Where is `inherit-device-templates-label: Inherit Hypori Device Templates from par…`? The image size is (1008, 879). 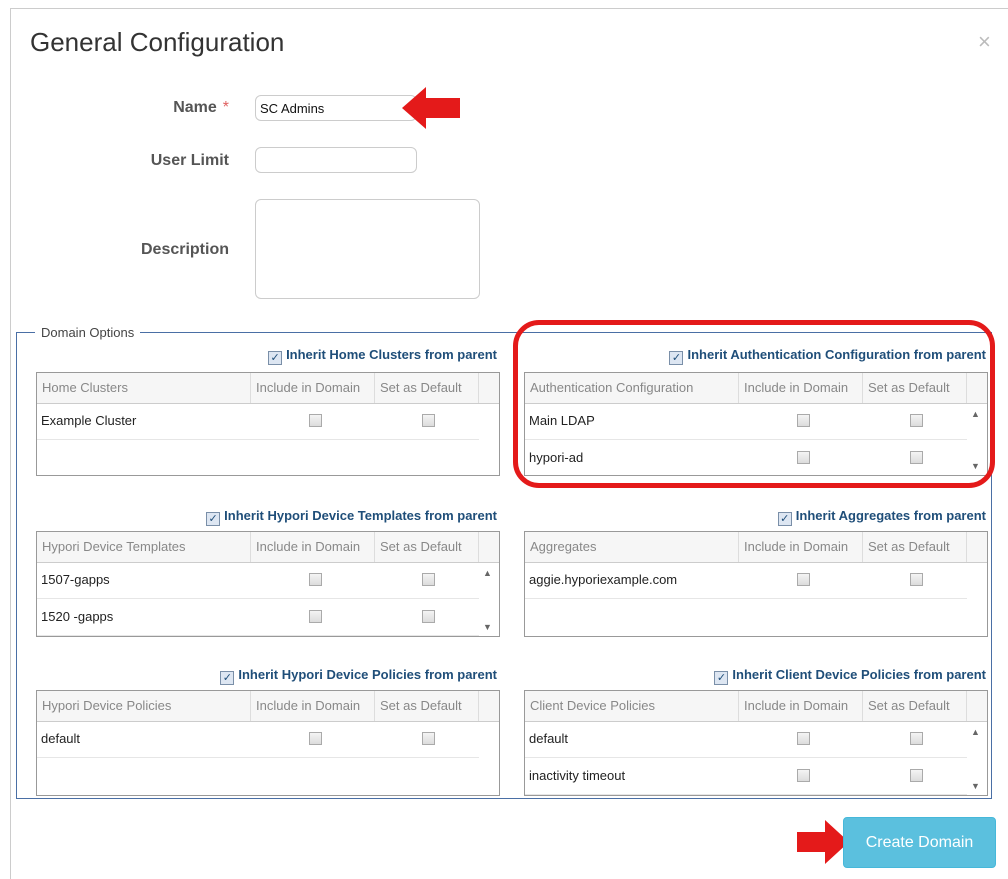 inherit-device-templates-label: Inherit Hypori Device Templates from par… is located at coordinates (360, 515).